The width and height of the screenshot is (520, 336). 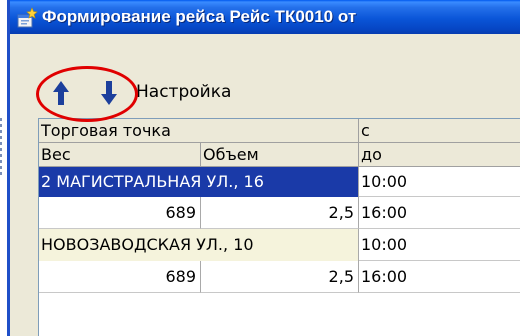 What do you see at coordinates (199, 131) in the screenshot?
I see `column-header-point: Торговая точка` at bounding box center [199, 131].